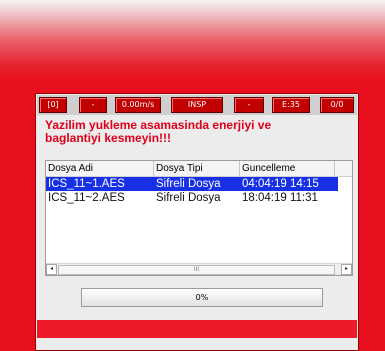 The image size is (385, 351). Describe the element at coordinates (108, 138) in the screenshot. I see `warning-line-2: baglantiyi kesmeyin!!!` at that location.